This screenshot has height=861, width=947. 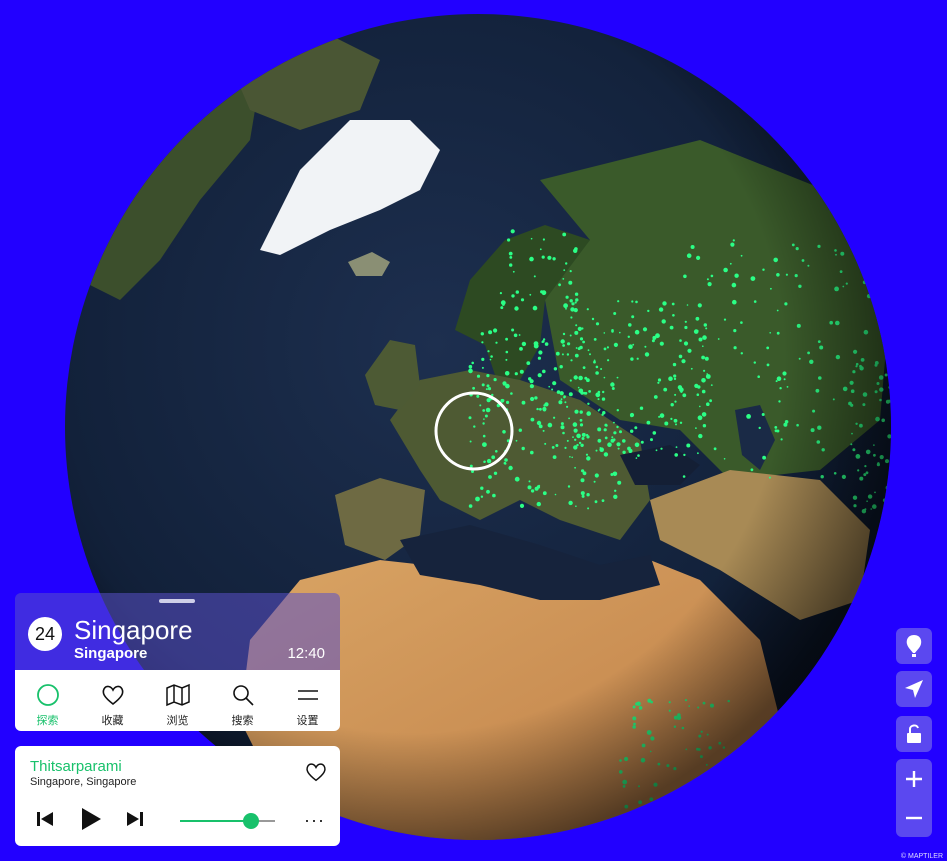 I want to click on volume-slider, so click(x=227, y=821).